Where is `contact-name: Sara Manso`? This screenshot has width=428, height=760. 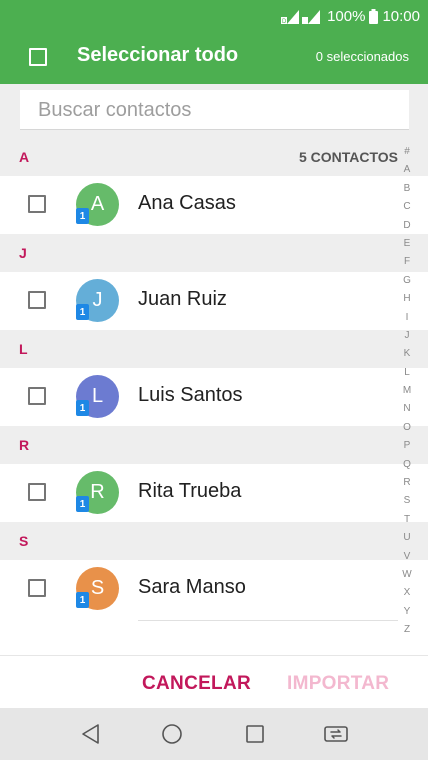 contact-name: Sara Manso is located at coordinates (192, 587).